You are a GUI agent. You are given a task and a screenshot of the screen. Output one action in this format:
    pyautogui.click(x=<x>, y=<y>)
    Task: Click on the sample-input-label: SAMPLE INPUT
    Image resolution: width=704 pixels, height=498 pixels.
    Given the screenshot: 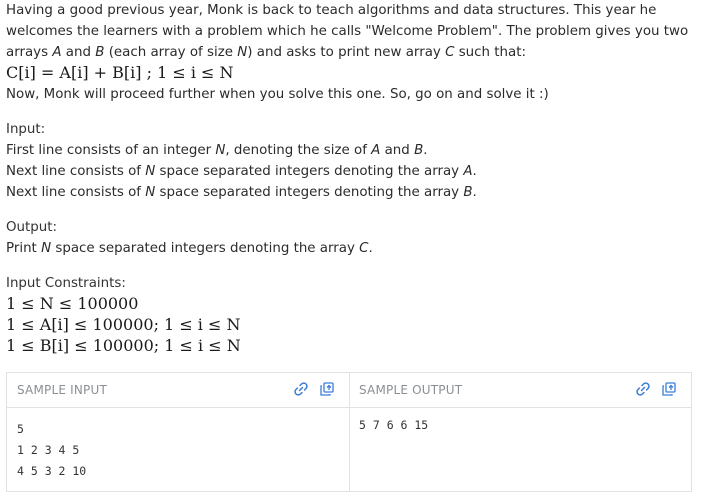 What is the action you would take?
    pyautogui.click(x=62, y=390)
    